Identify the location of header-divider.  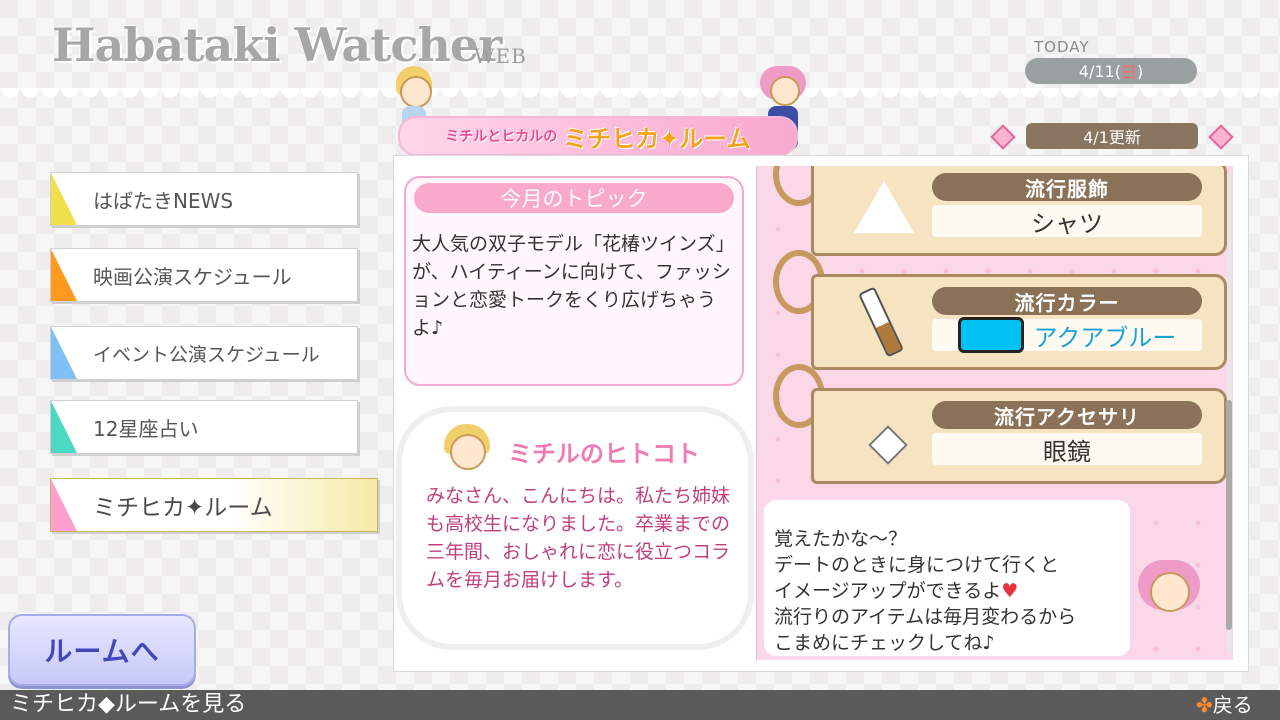
(640, 96).